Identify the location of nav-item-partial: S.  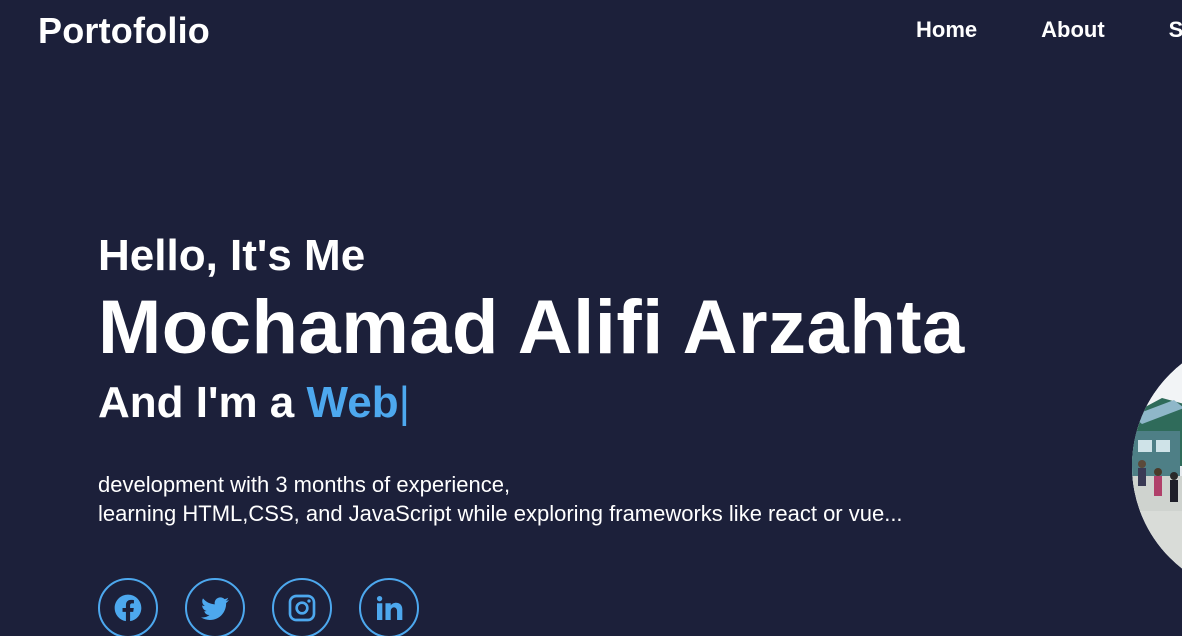
(1175, 30).